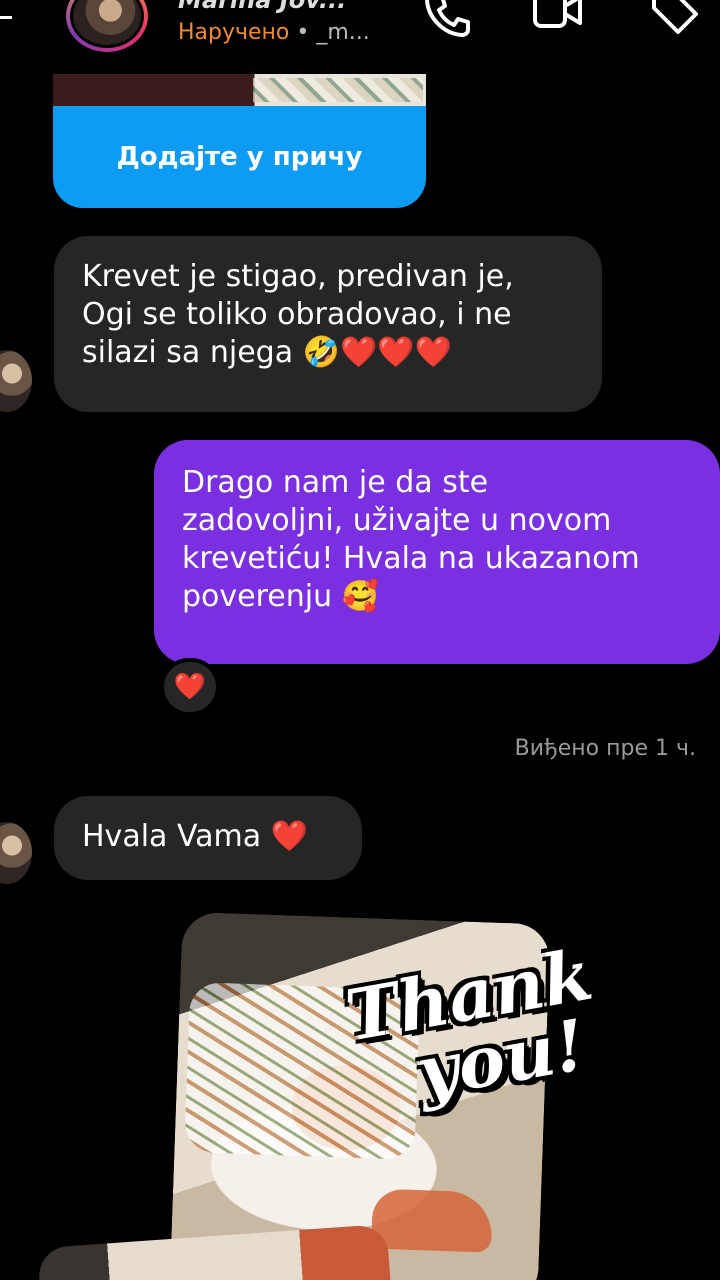  What do you see at coordinates (605, 748) in the screenshot?
I see `seen-status: Виђено пре 1 ч.` at bounding box center [605, 748].